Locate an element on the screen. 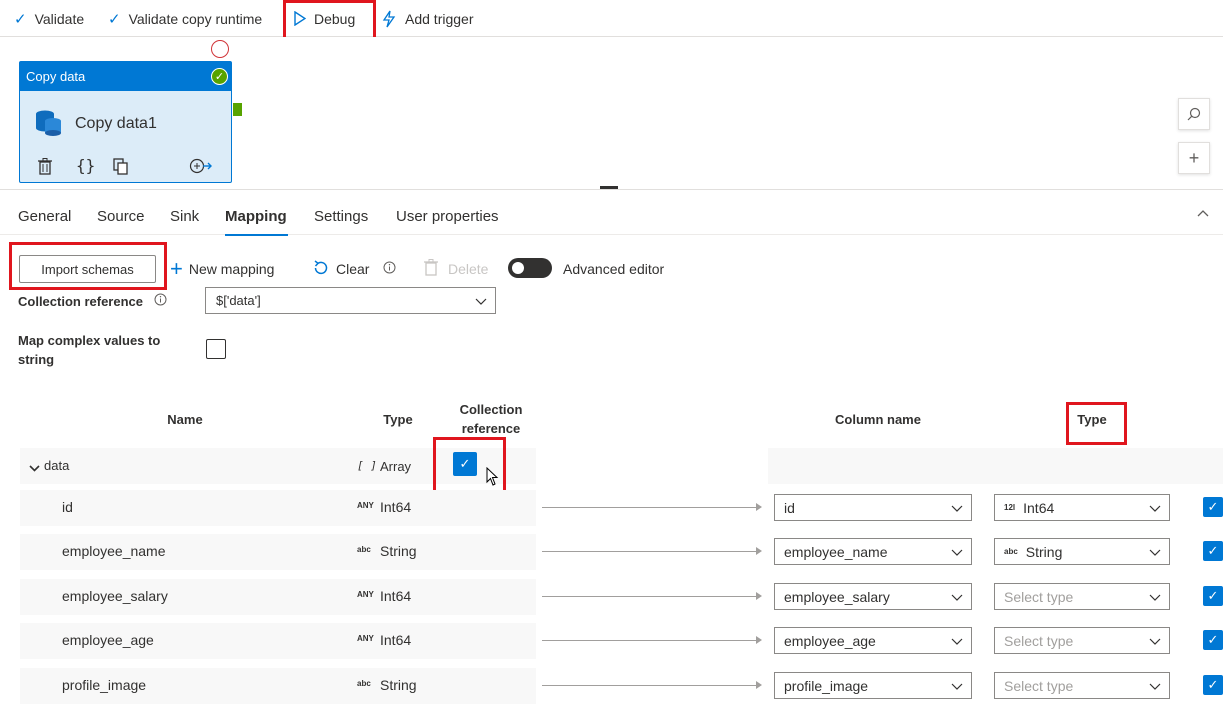 The image size is (1223, 713). sink-type-dropdown: 12l Int64 is located at coordinates (1082, 507).